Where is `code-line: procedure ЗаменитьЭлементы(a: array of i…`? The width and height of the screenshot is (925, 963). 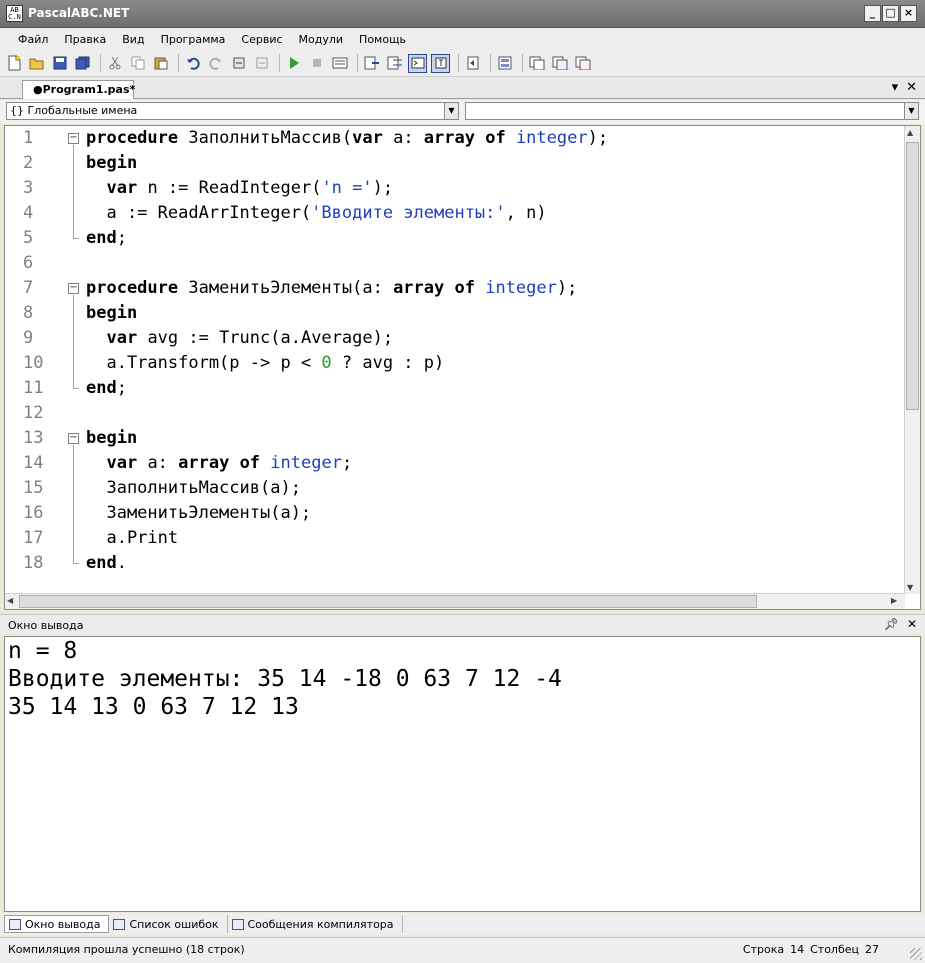 code-line: procedure ЗаменитьЭлементы(a: array of i… is located at coordinates (331, 288).